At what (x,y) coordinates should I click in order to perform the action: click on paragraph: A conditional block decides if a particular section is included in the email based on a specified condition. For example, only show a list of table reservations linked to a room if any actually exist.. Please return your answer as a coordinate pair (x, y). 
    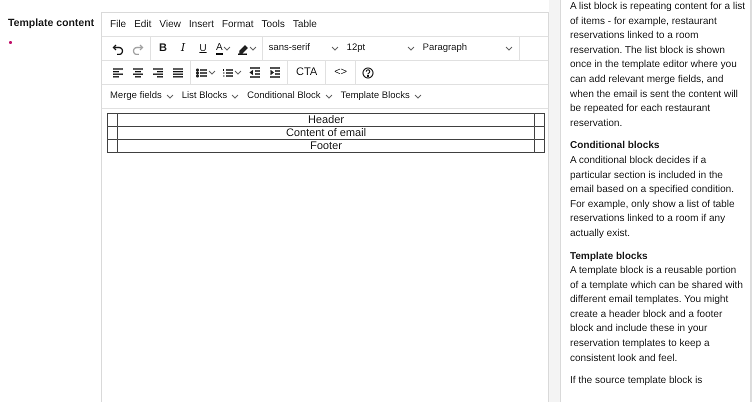
    Looking at the image, I should click on (653, 197).